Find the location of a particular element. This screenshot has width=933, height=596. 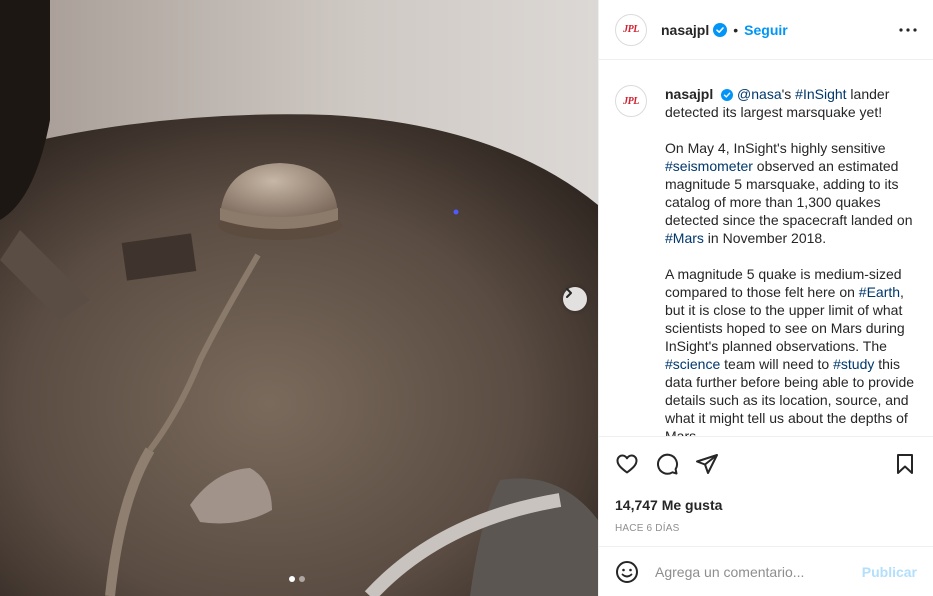

action-icon-row is located at coordinates (766, 464).